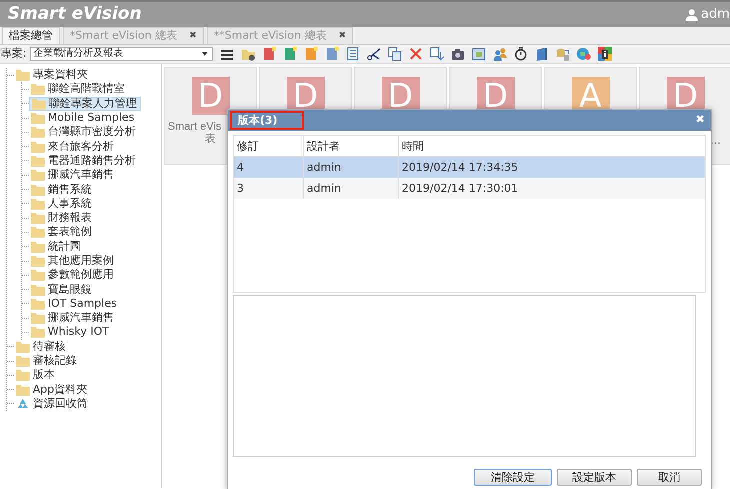 Image resolution: width=730 pixels, height=489 pixels. What do you see at coordinates (413, 147) in the screenshot?
I see `column-header: 時間` at bounding box center [413, 147].